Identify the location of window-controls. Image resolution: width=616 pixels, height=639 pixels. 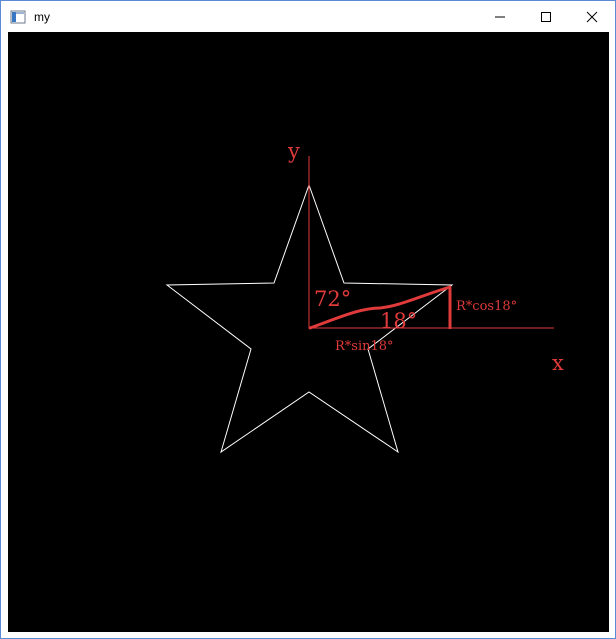
(546, 16).